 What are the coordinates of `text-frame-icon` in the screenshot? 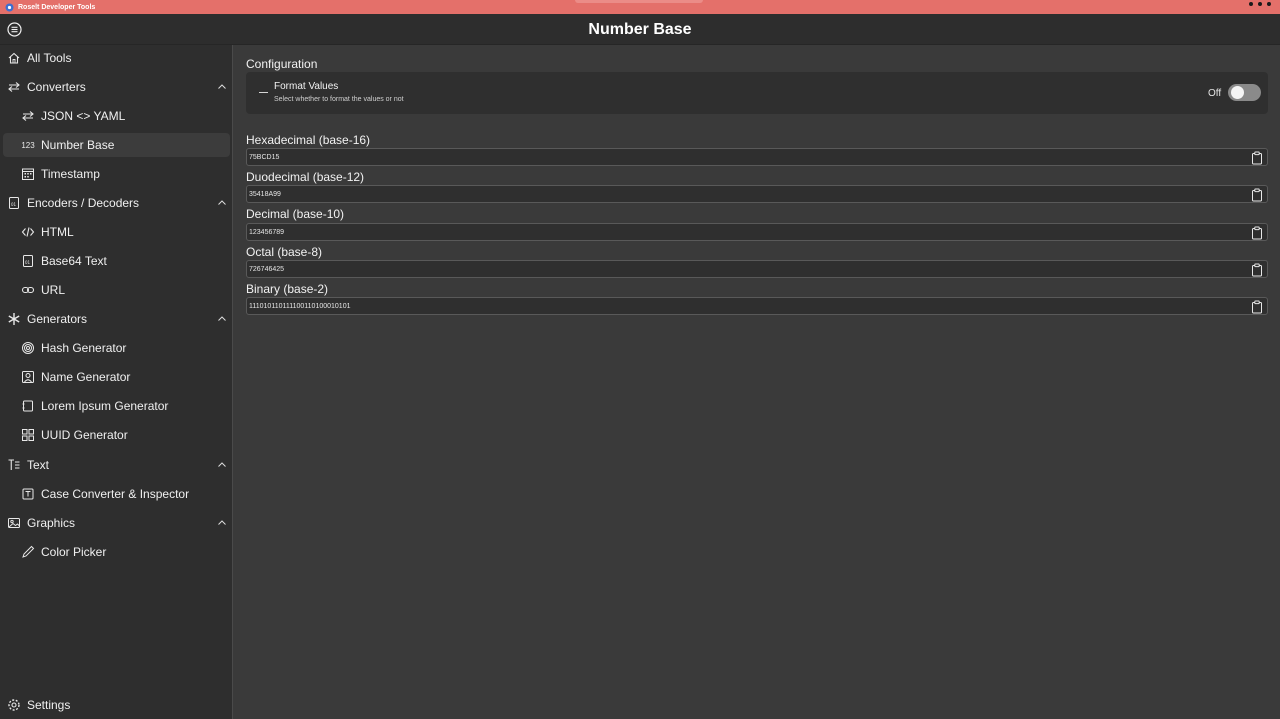 It's located at (28, 406).